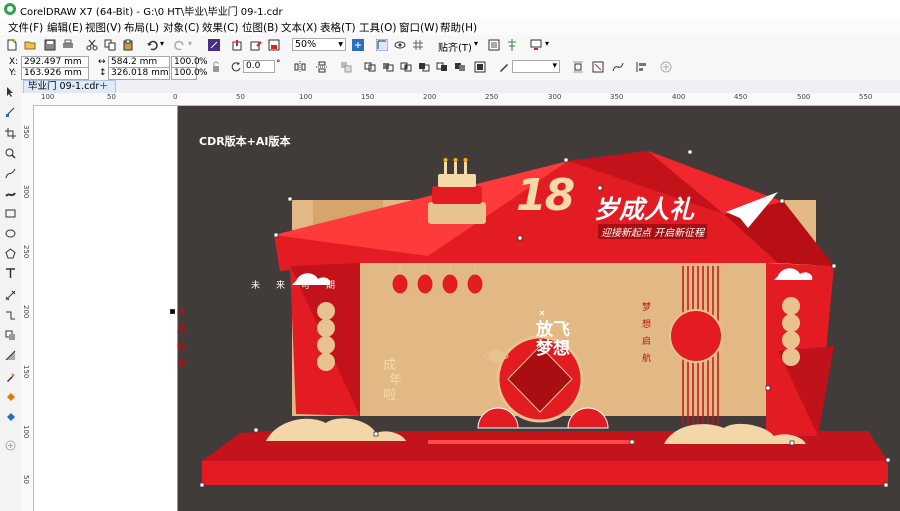 The width and height of the screenshot is (900, 511). I want to click on new-document-icon, so click(12, 45).